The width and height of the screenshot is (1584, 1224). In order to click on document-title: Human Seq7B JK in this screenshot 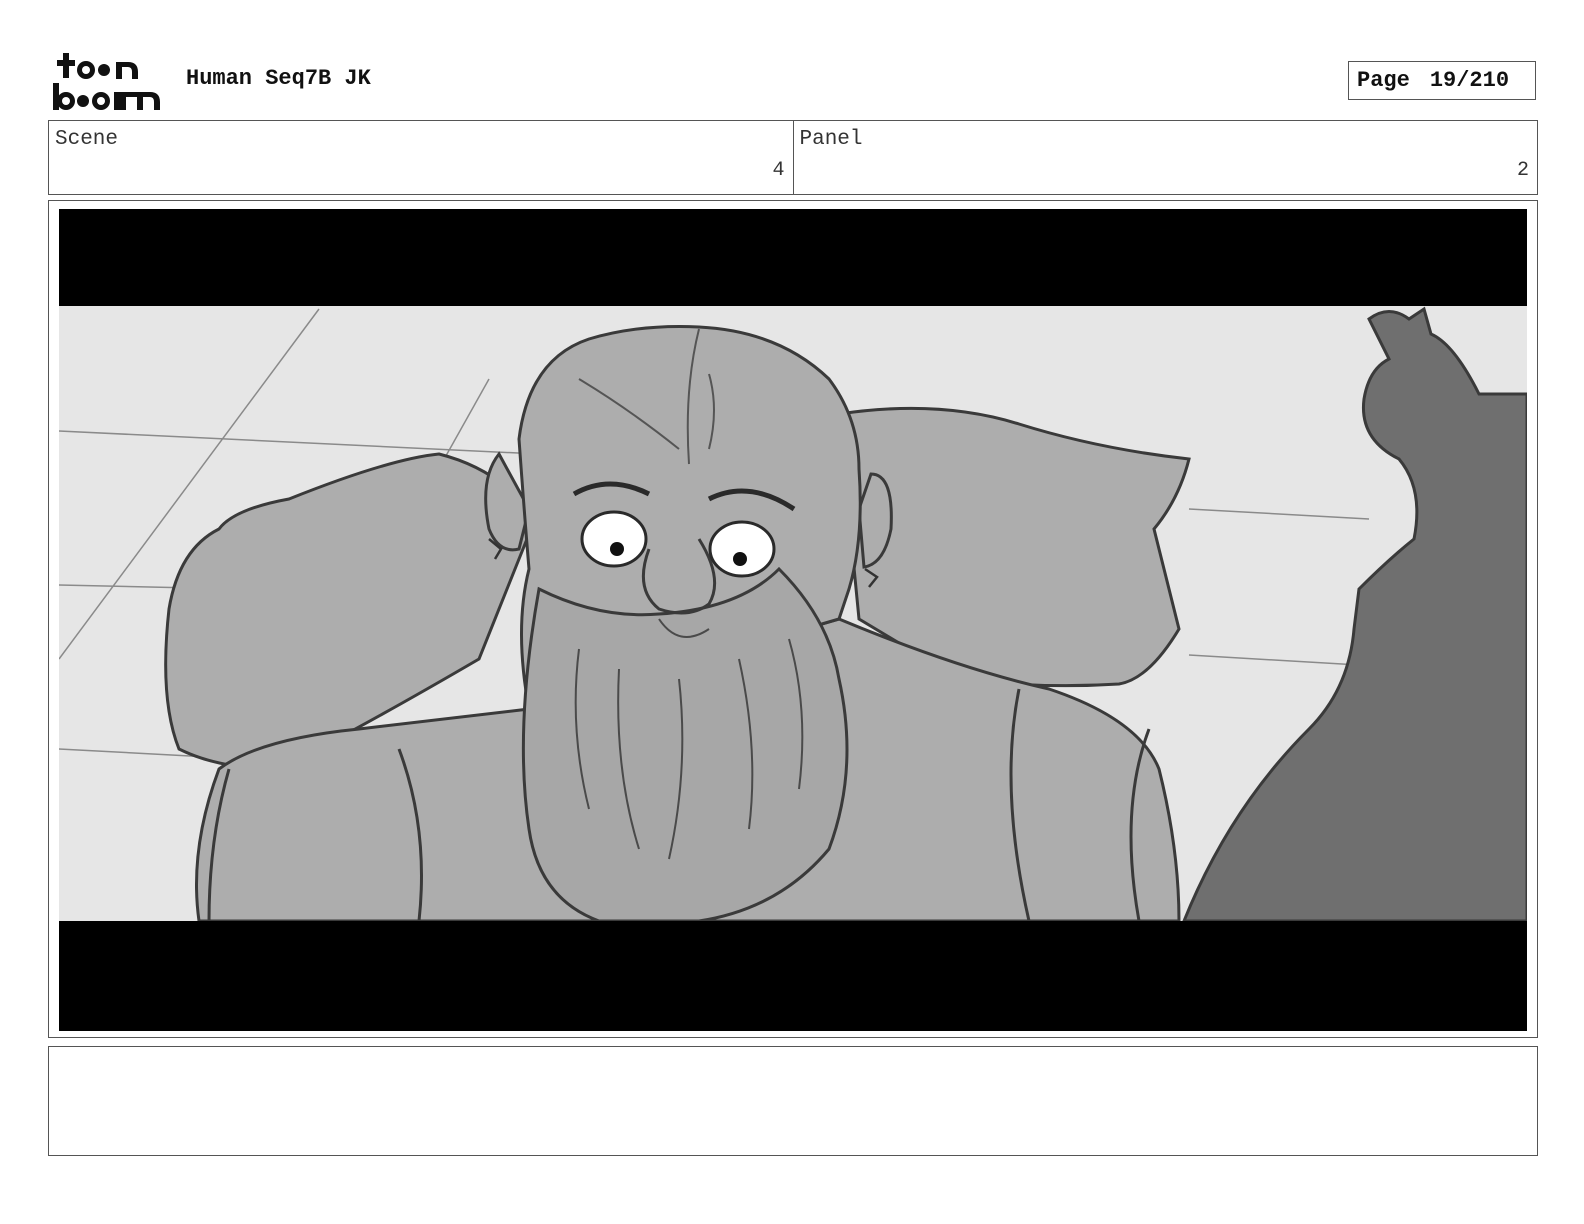, I will do `click(278, 78)`.